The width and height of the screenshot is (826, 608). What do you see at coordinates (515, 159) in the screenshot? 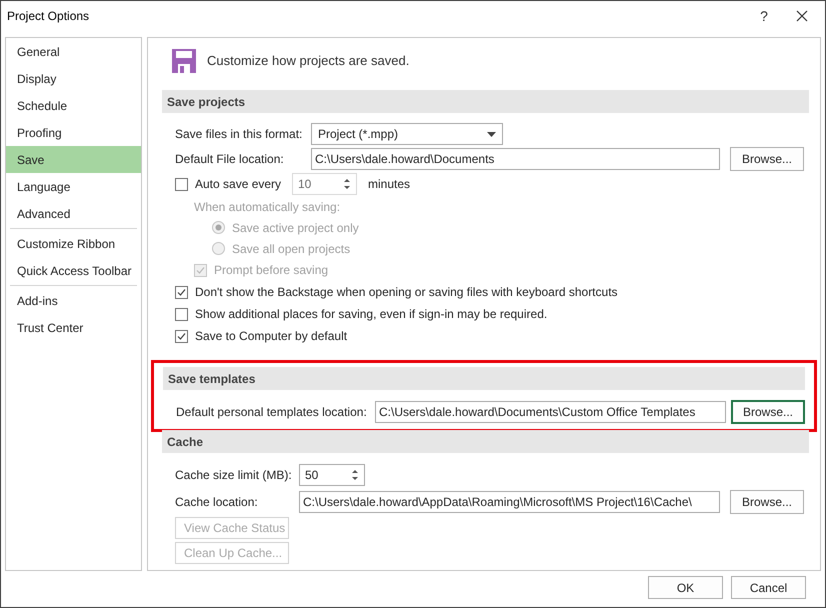
I see `text-field: C:\Users\dale.howard\Documents` at bounding box center [515, 159].